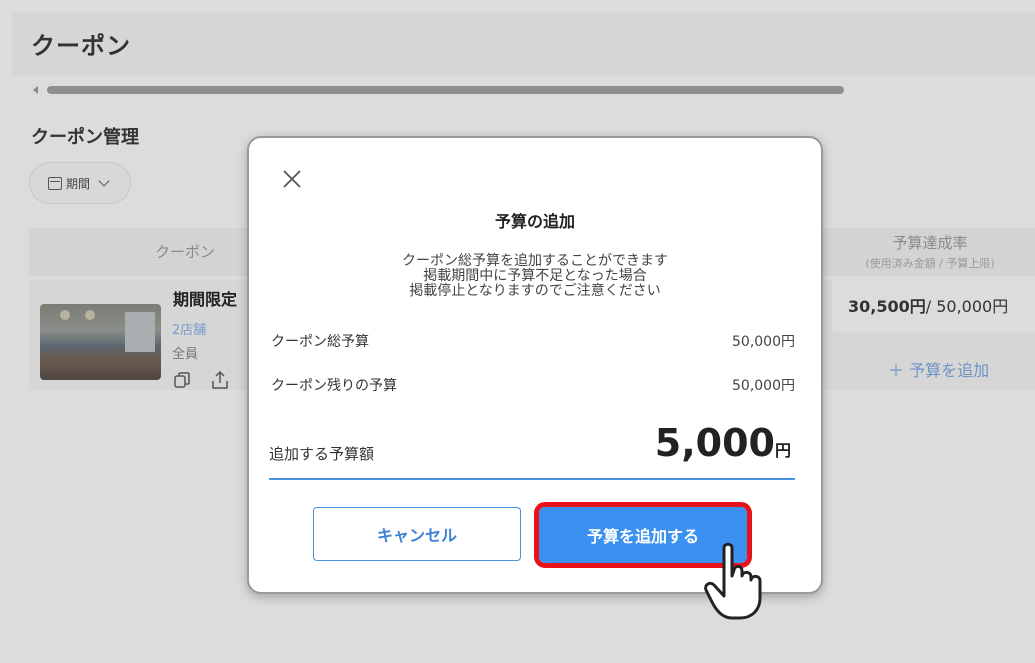 The image size is (1035, 663). Describe the element at coordinates (533, 341) in the screenshot. I see `total-budget-row: クーポン総予算 50,000円` at that location.